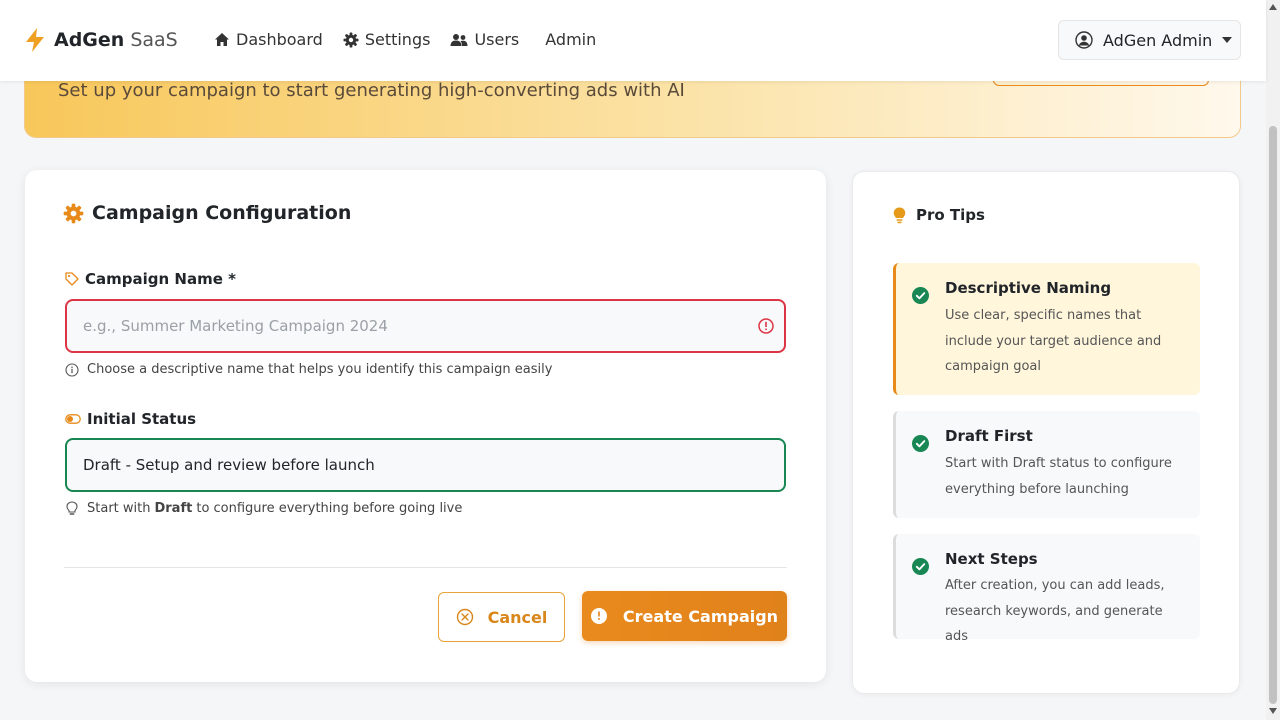 The image size is (1280, 720). I want to click on nav-users: Users, so click(484, 39).